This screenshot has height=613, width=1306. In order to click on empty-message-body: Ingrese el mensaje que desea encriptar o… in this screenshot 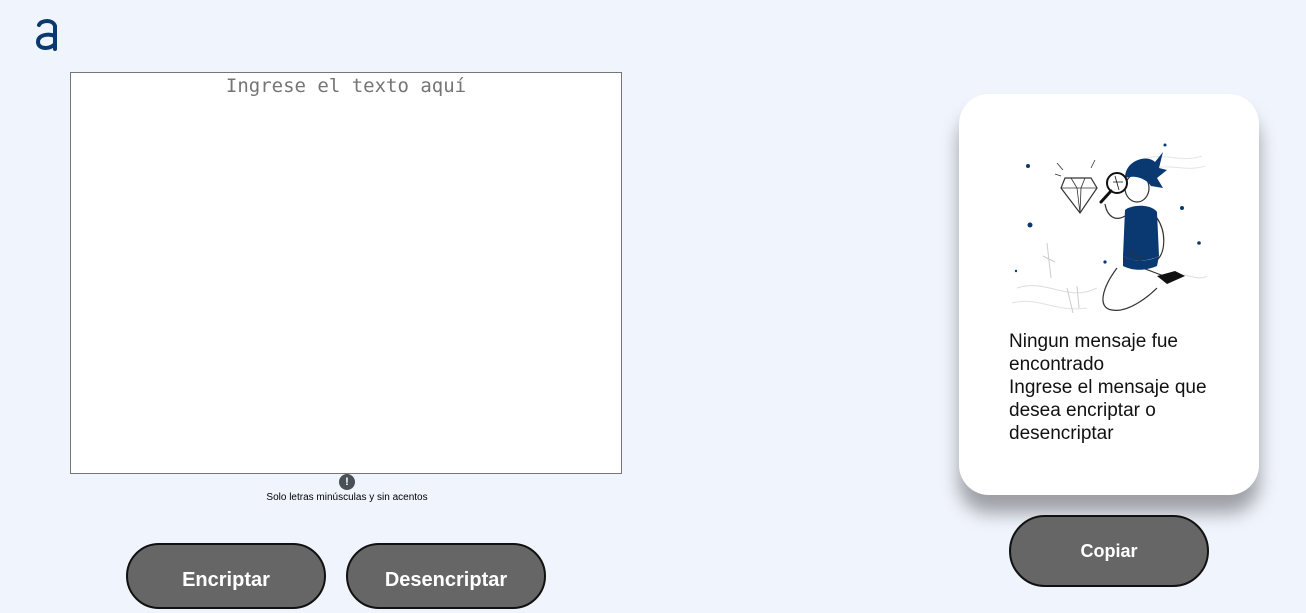, I will do `click(1108, 410)`.